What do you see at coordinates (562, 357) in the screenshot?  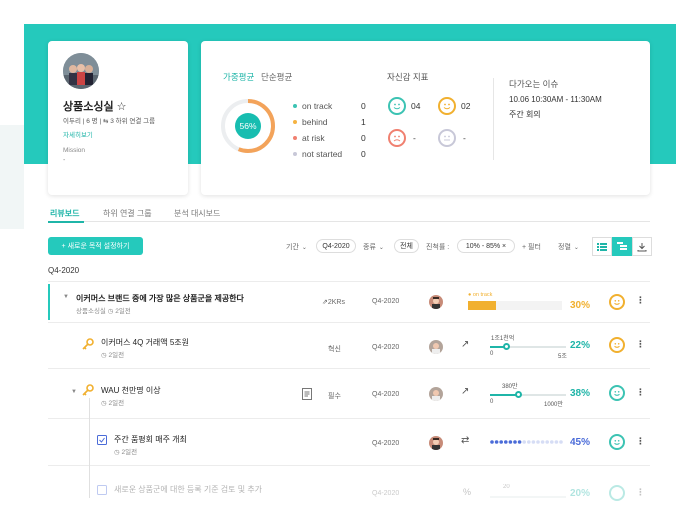 I see `slider-max: 5조` at bounding box center [562, 357].